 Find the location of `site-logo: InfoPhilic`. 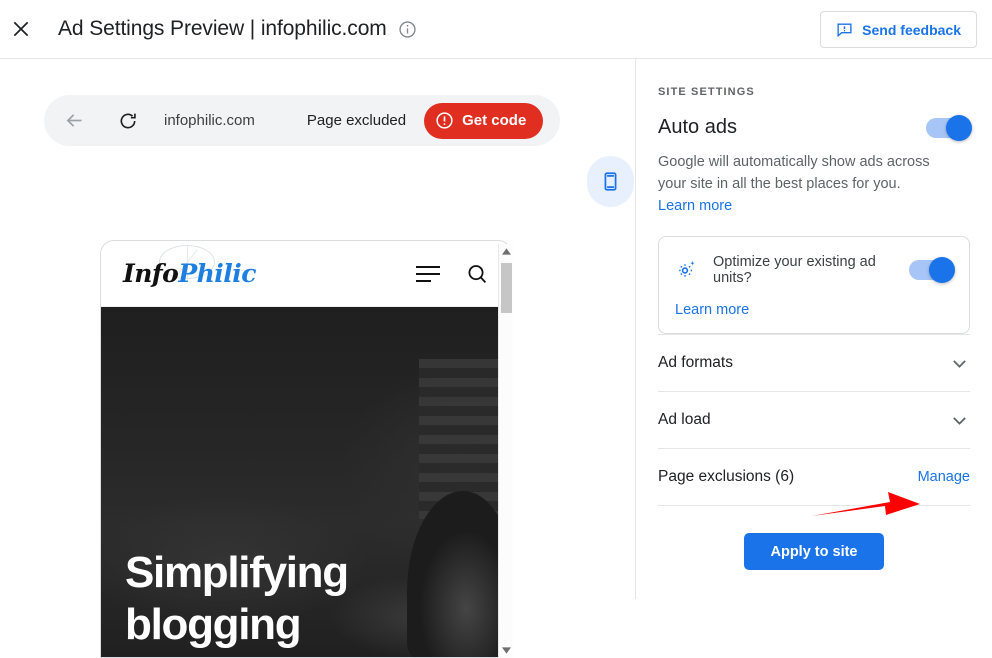

site-logo: InfoPhilic is located at coordinates (190, 273).